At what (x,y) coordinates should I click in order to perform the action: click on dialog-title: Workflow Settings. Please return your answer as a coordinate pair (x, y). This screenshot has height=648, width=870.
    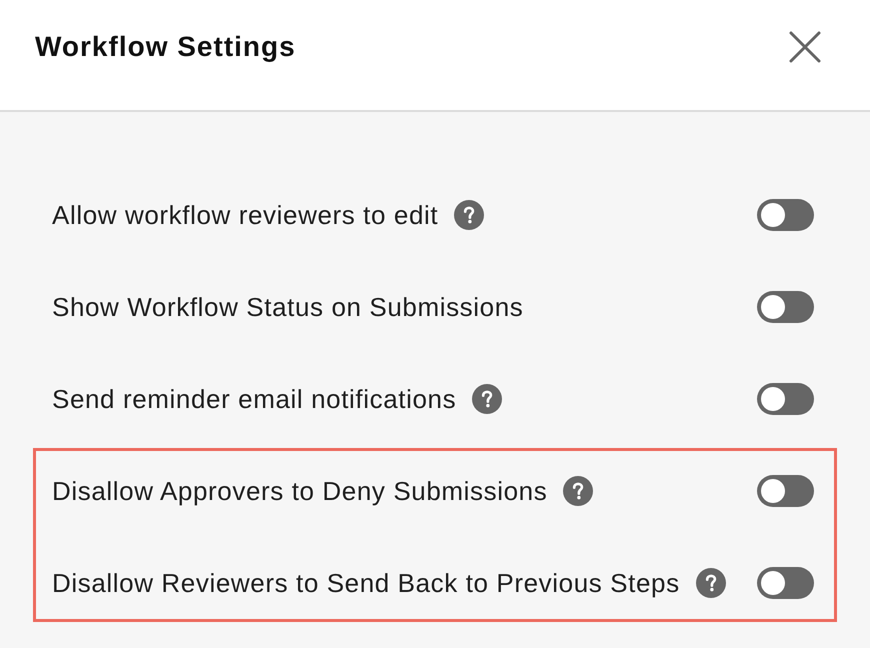
    Looking at the image, I should click on (165, 47).